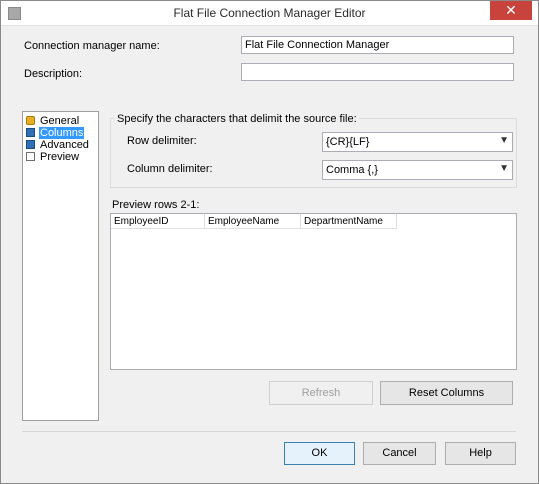 This screenshot has height=484, width=539. I want to click on preview-icon, so click(30, 156).